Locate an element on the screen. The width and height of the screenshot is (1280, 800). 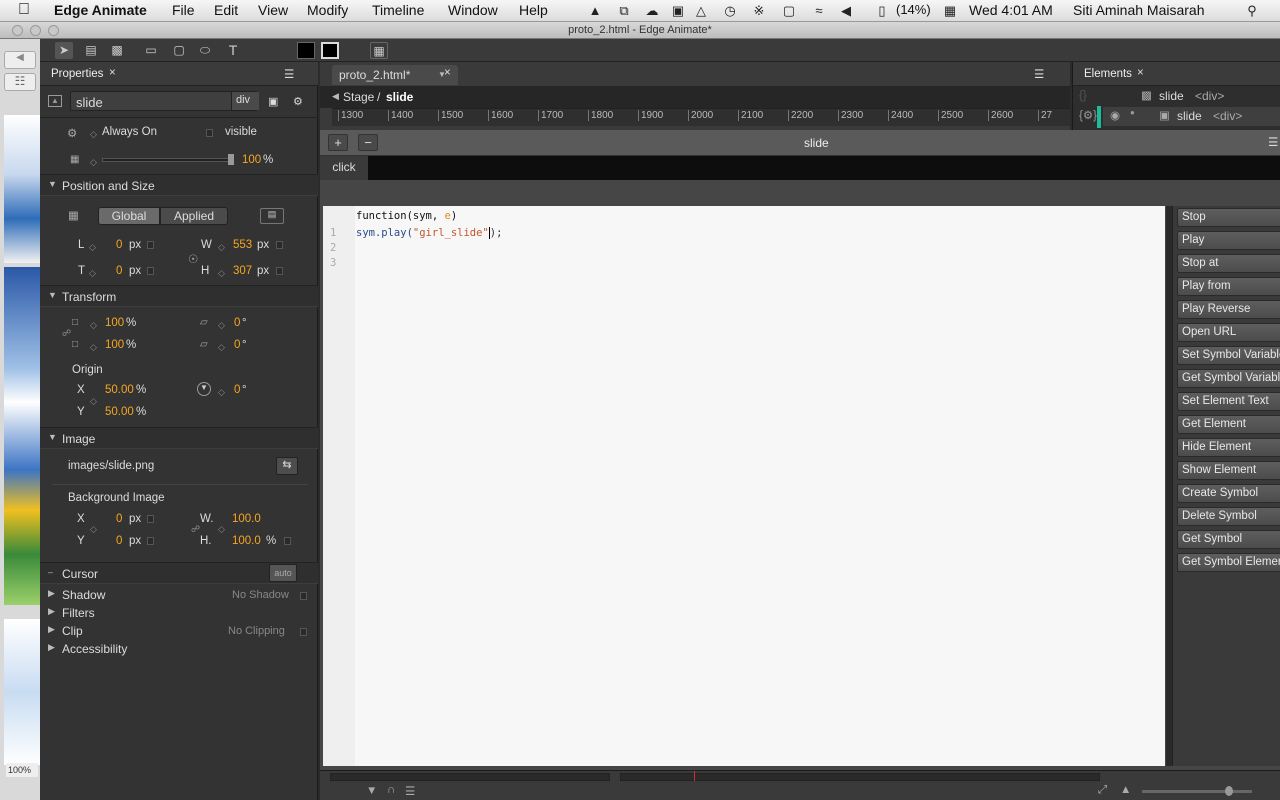
selection-tool-icon: ➤ is located at coordinates (64, 50).